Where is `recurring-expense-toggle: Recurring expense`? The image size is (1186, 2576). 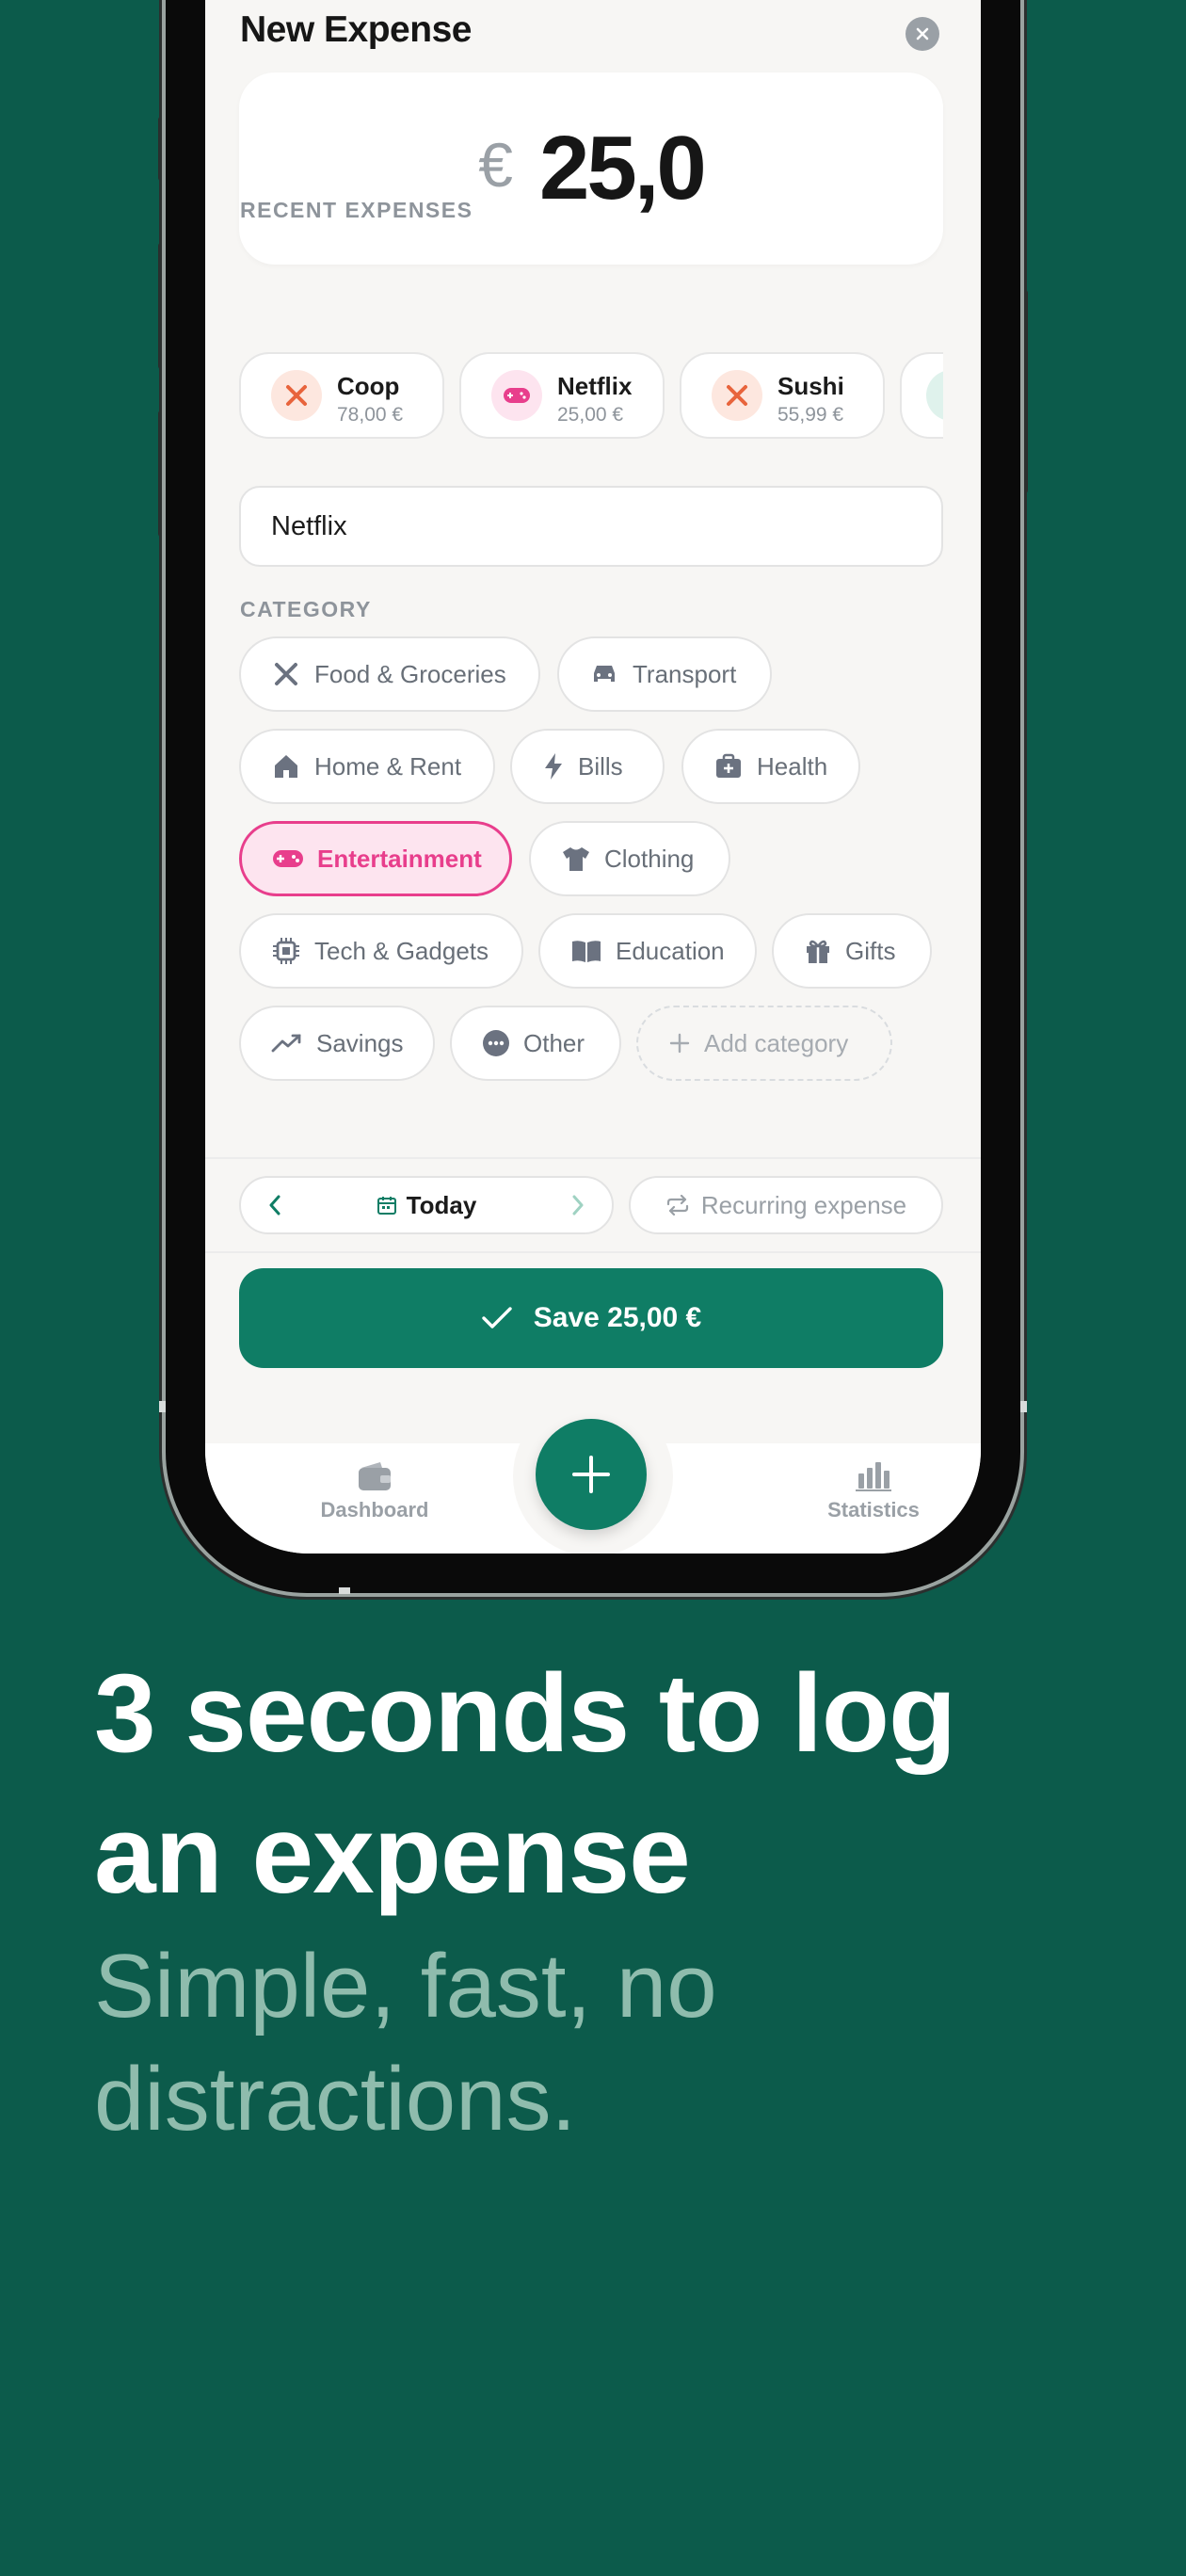
recurring-expense-toggle: Recurring expense is located at coordinates (786, 1205).